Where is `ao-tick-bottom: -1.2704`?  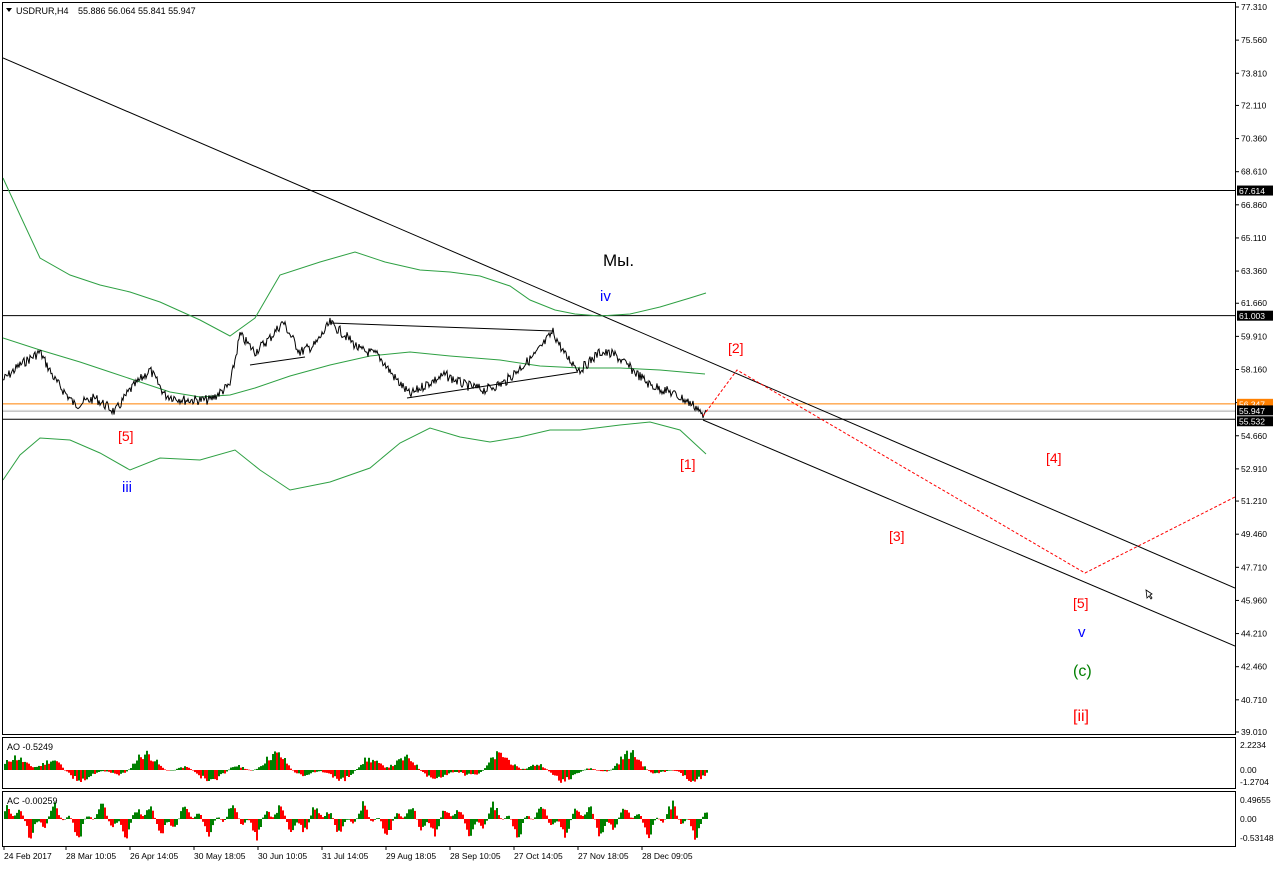
ao-tick-bottom: -1.2704 is located at coordinates (1254, 782).